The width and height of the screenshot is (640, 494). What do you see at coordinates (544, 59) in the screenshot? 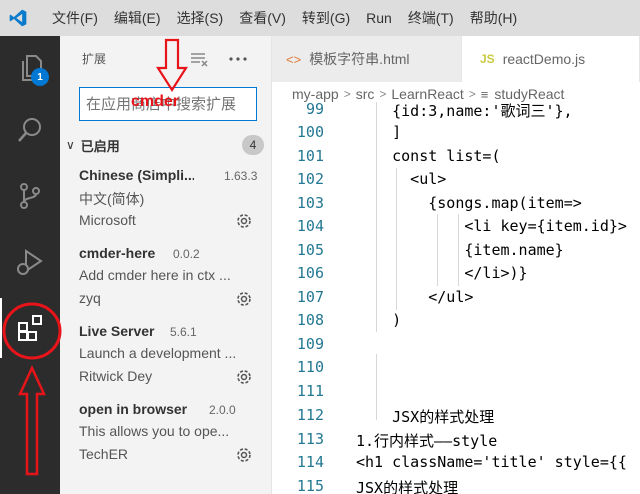
I see `tab-label: reactDemo.js` at bounding box center [544, 59].